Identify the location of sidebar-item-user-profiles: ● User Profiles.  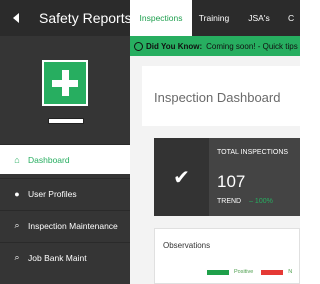
(65, 193).